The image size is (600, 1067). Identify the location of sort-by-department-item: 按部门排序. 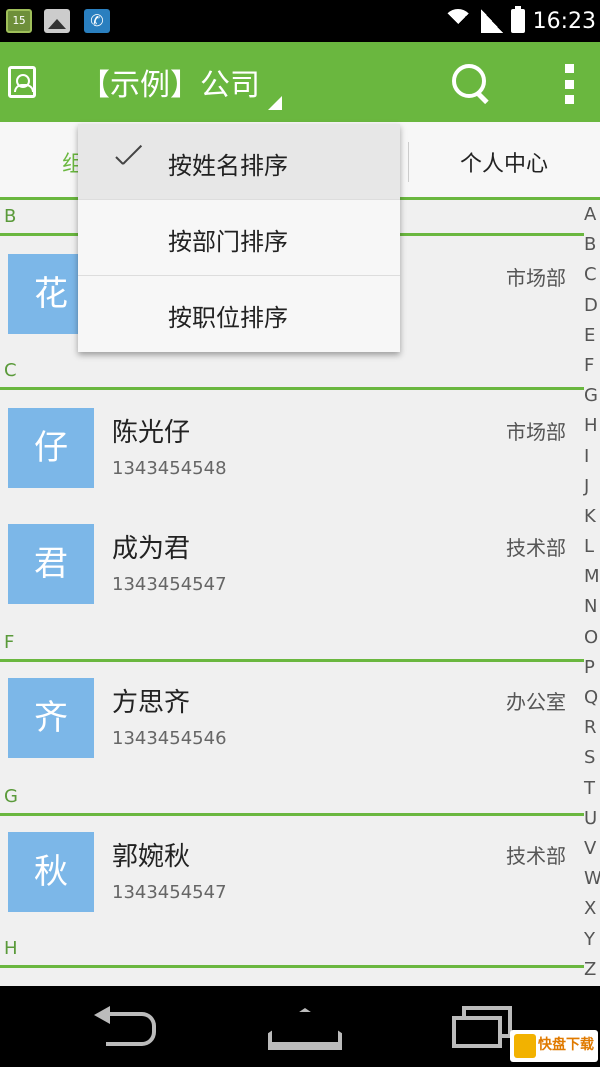
(239, 238).